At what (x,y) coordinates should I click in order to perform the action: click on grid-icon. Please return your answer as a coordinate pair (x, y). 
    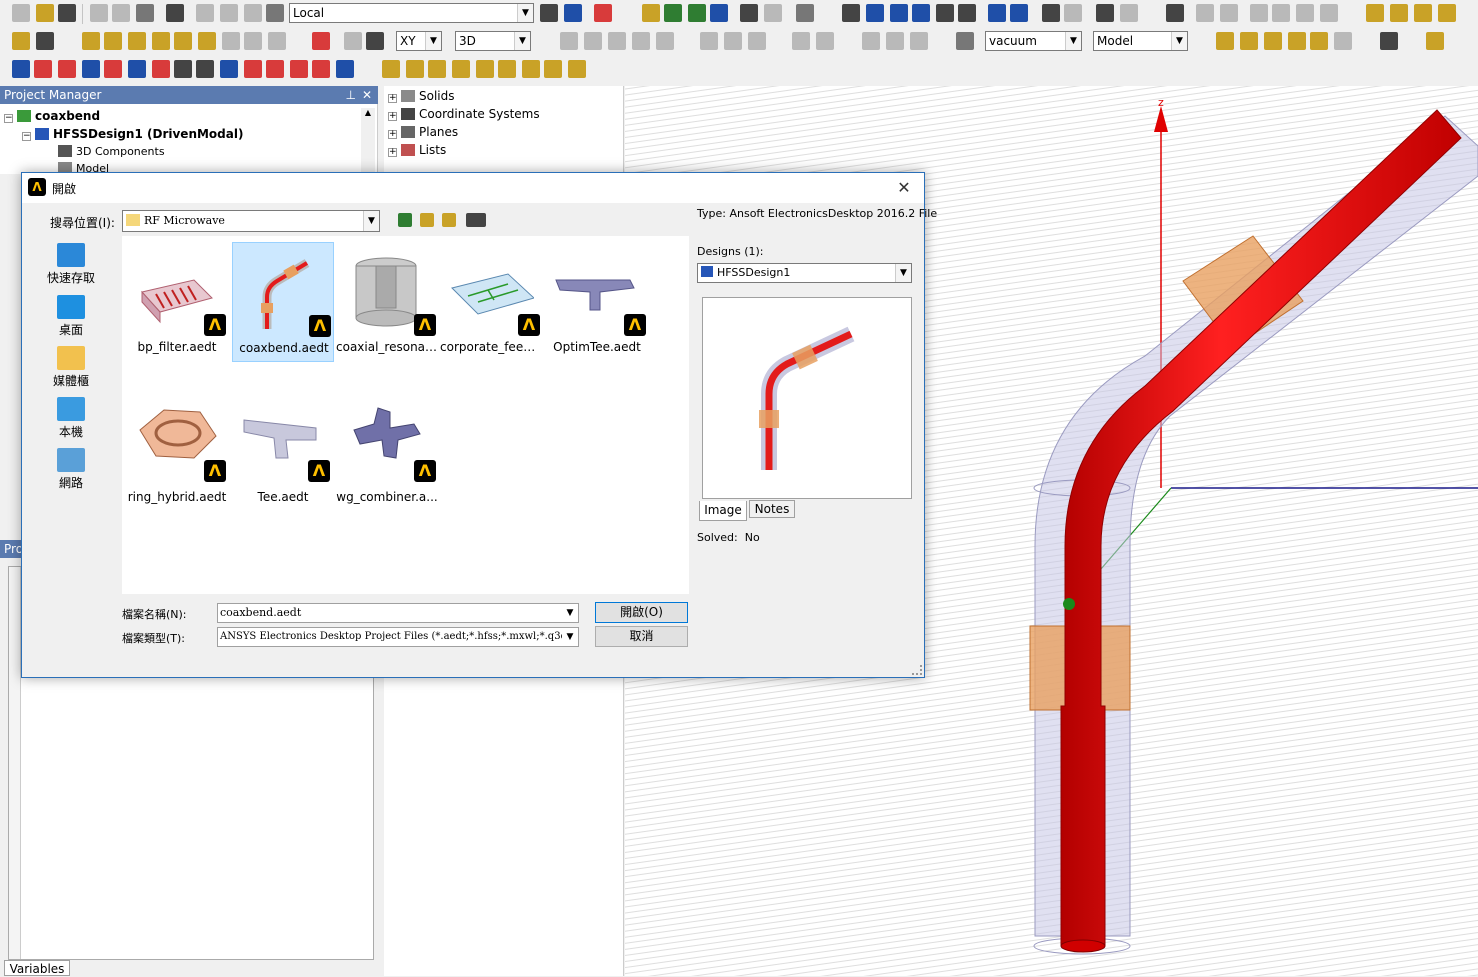
    Looking at the image, I should click on (1389, 41).